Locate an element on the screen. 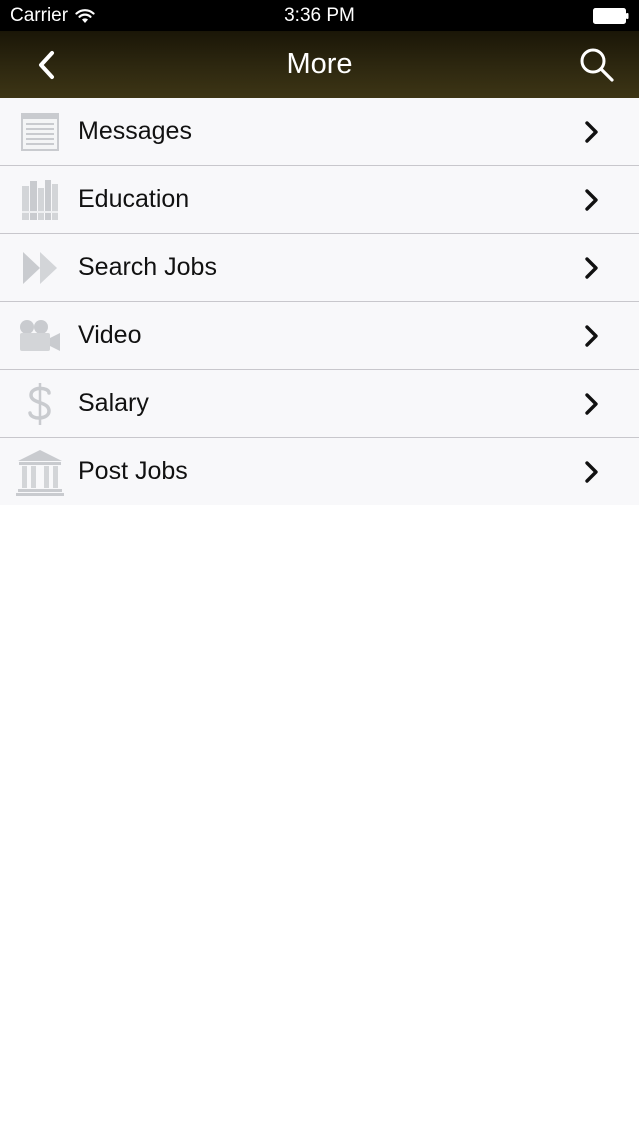 This screenshot has width=639, height=1136. status-time: 3:36 PM is located at coordinates (319, 15).